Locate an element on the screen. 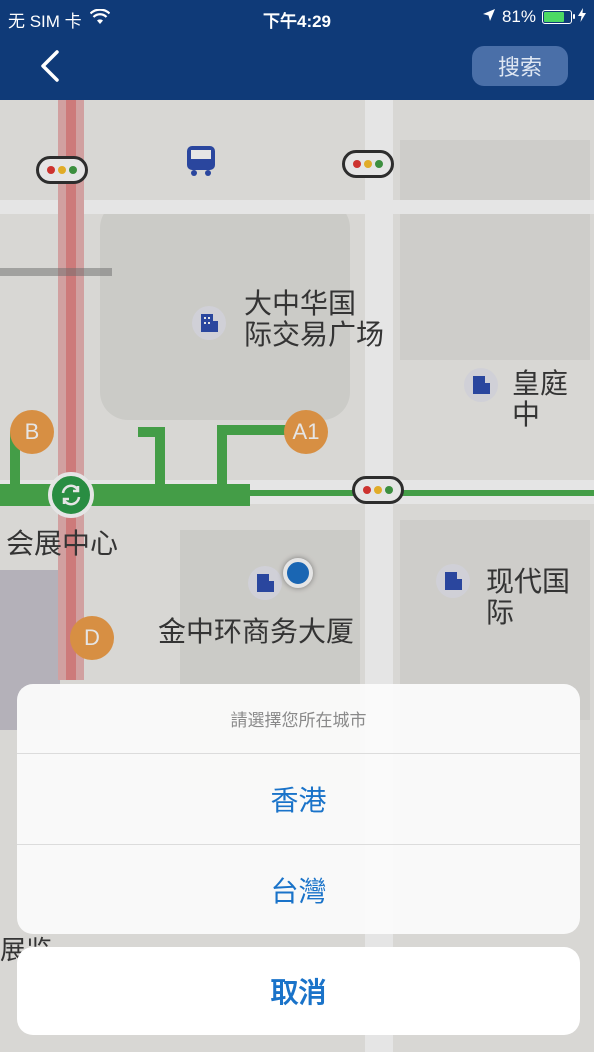  cancel-button: 取消 is located at coordinates (298, 991).